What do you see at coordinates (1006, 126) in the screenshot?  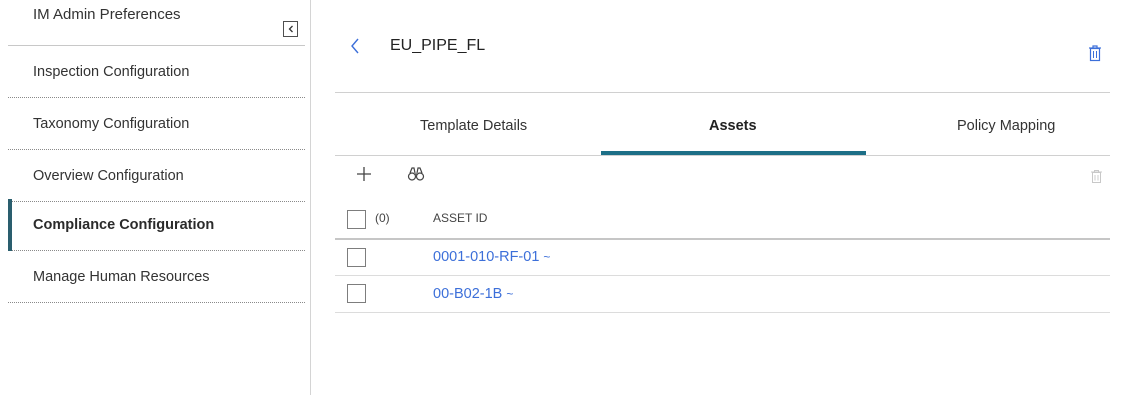 I see `tab-policy-mapping: Policy Mapping` at bounding box center [1006, 126].